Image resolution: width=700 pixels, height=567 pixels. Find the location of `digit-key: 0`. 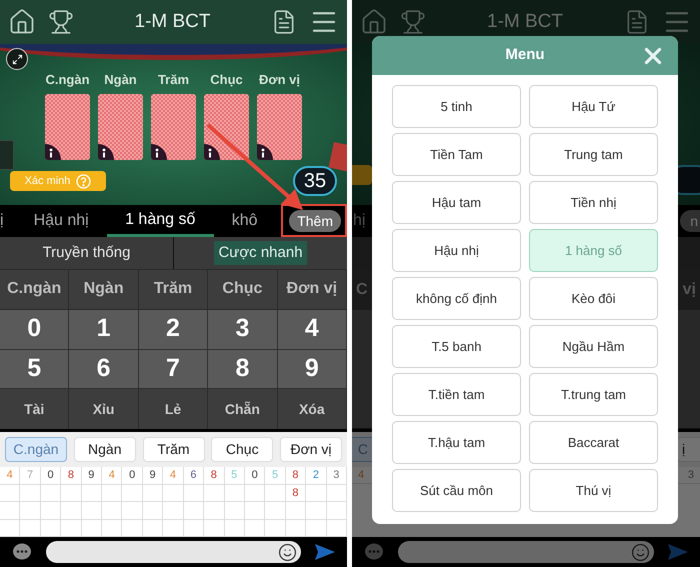

digit-key: 0 is located at coordinates (35, 330).